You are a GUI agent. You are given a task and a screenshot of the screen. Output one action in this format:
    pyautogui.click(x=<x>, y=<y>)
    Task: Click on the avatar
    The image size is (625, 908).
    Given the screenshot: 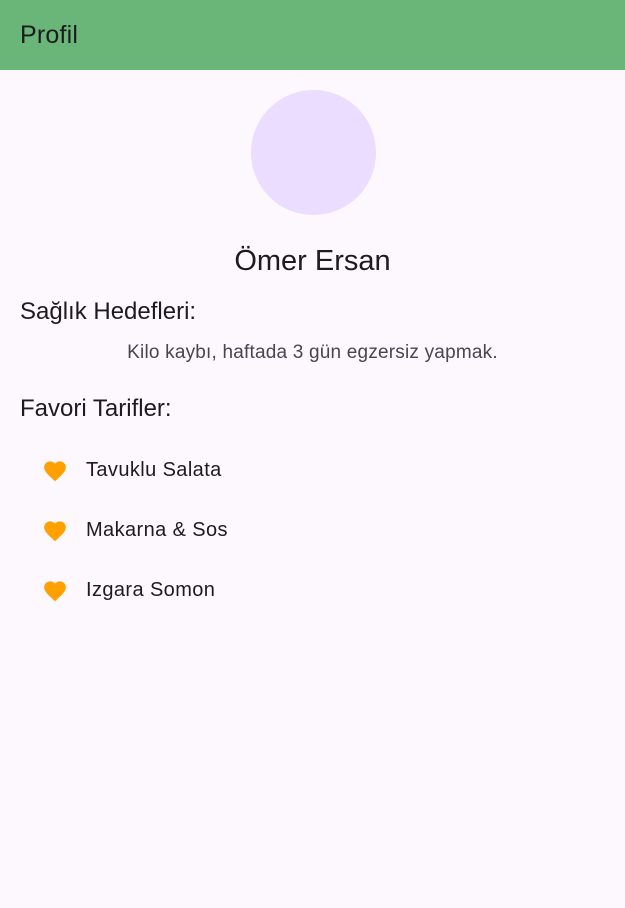 What is the action you would take?
    pyautogui.click(x=313, y=152)
    